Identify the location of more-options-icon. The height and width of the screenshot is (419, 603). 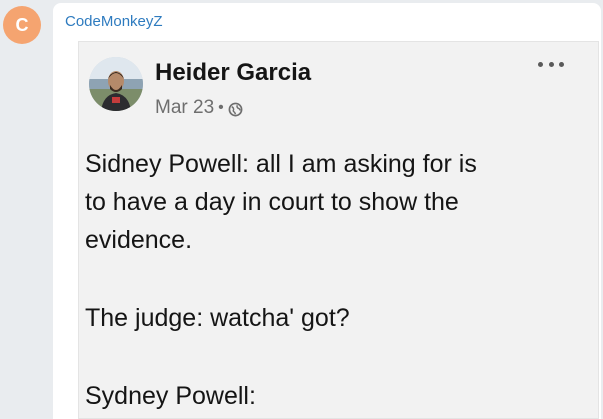
(551, 64).